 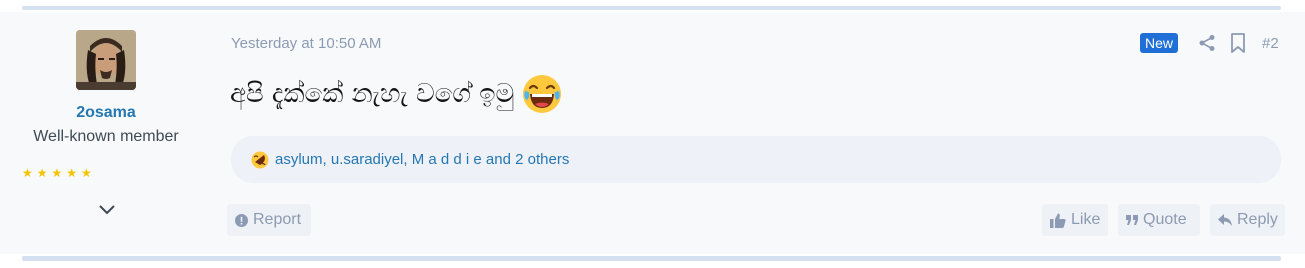 What do you see at coordinates (651, 8) in the screenshot?
I see `post-separator-top` at bounding box center [651, 8].